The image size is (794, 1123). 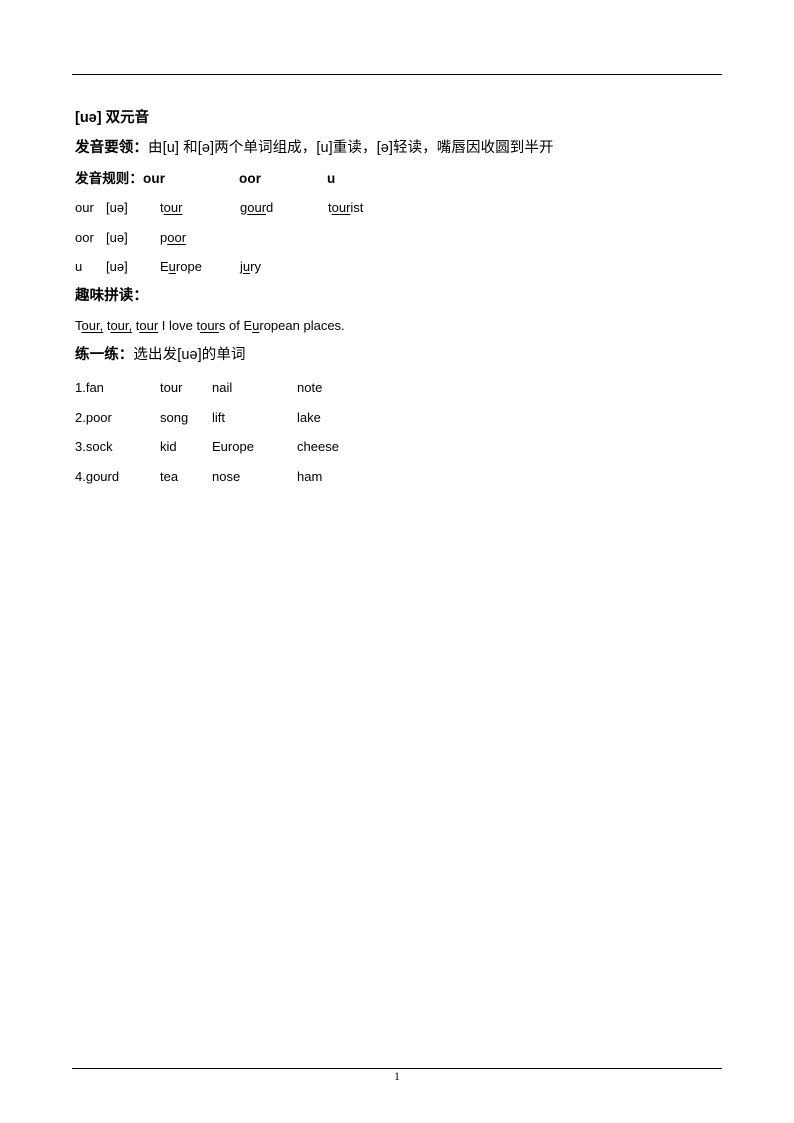 What do you see at coordinates (284, 208) in the screenshot?
I see `rule-example-word: gourd` at bounding box center [284, 208].